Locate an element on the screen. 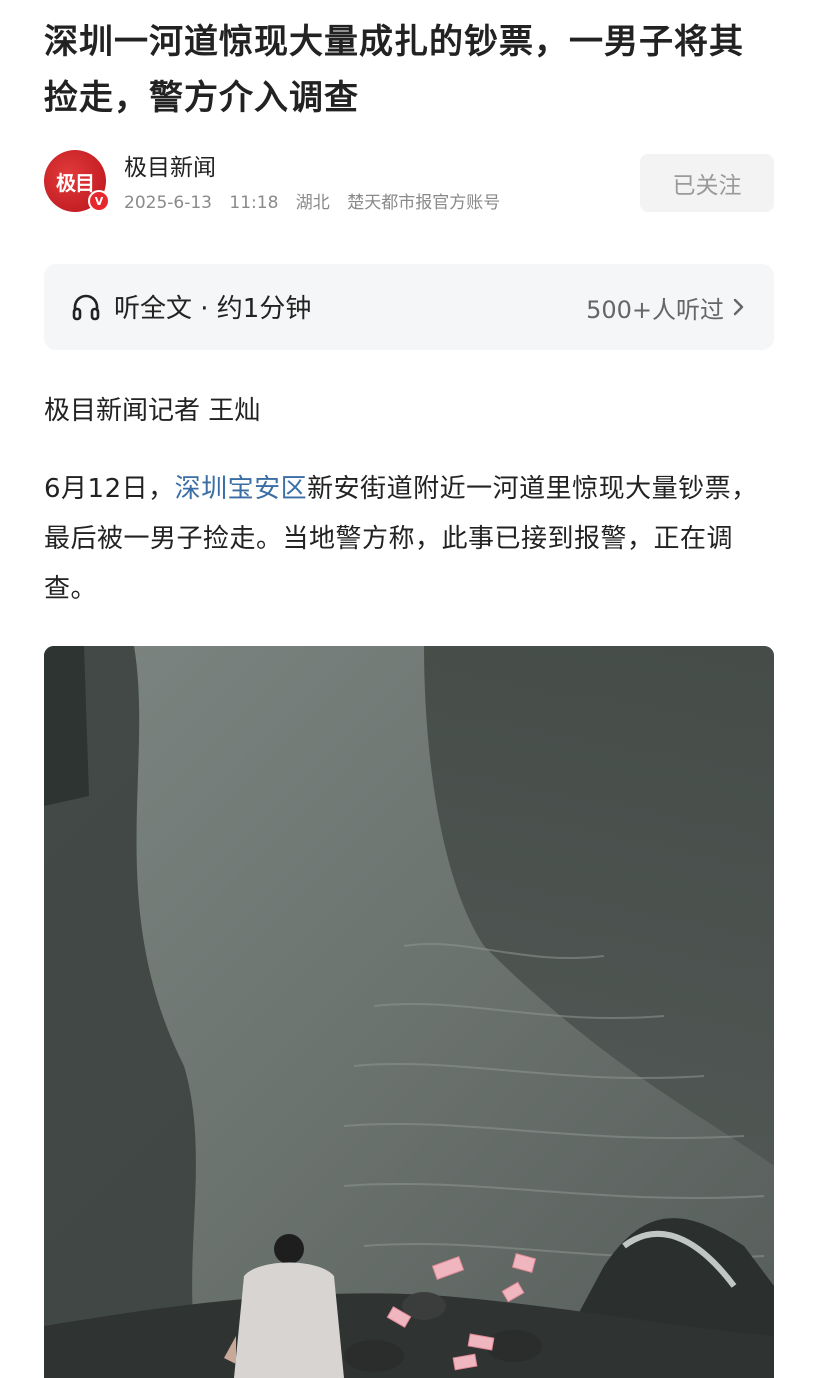 The width and height of the screenshot is (816, 1378). listen-label: 听全文 · 约1分钟 is located at coordinates (213, 309).